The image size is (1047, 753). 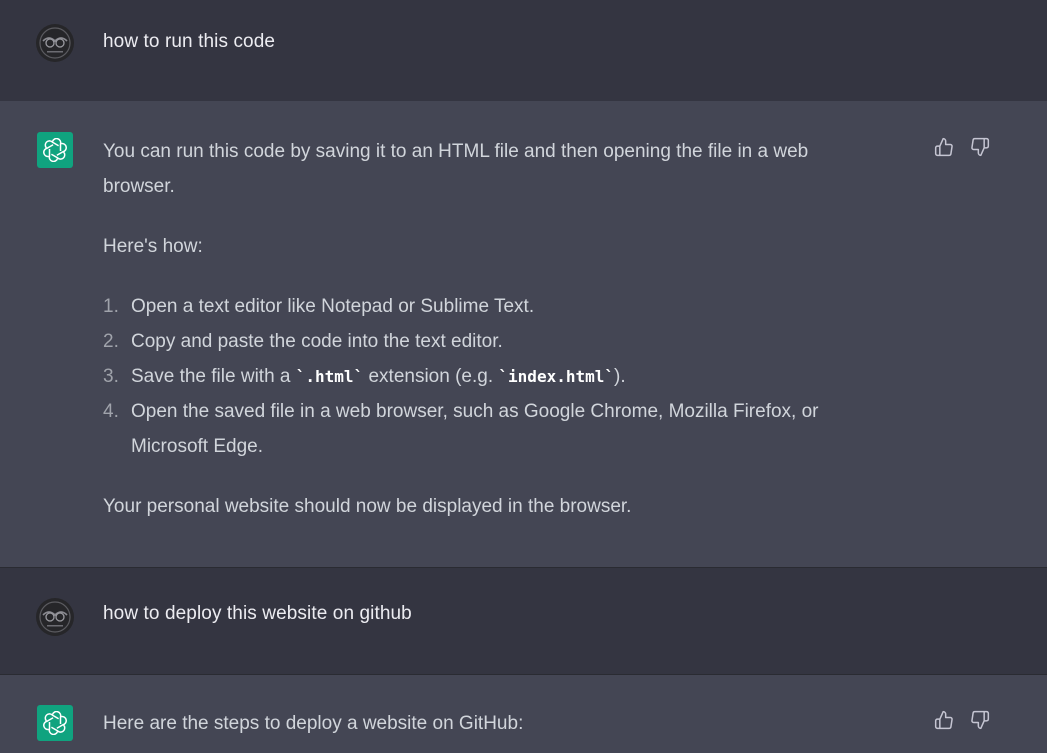 What do you see at coordinates (556, 376) in the screenshot?
I see `inline-code-filename: `index.html`` at bounding box center [556, 376].